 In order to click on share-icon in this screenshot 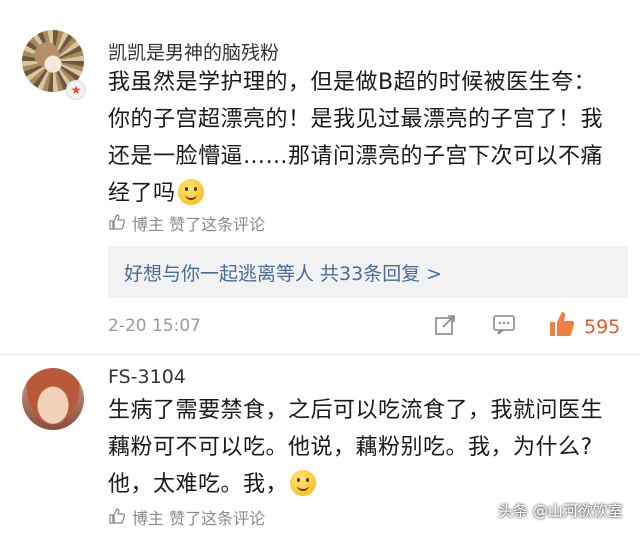, I will do `click(445, 327)`.